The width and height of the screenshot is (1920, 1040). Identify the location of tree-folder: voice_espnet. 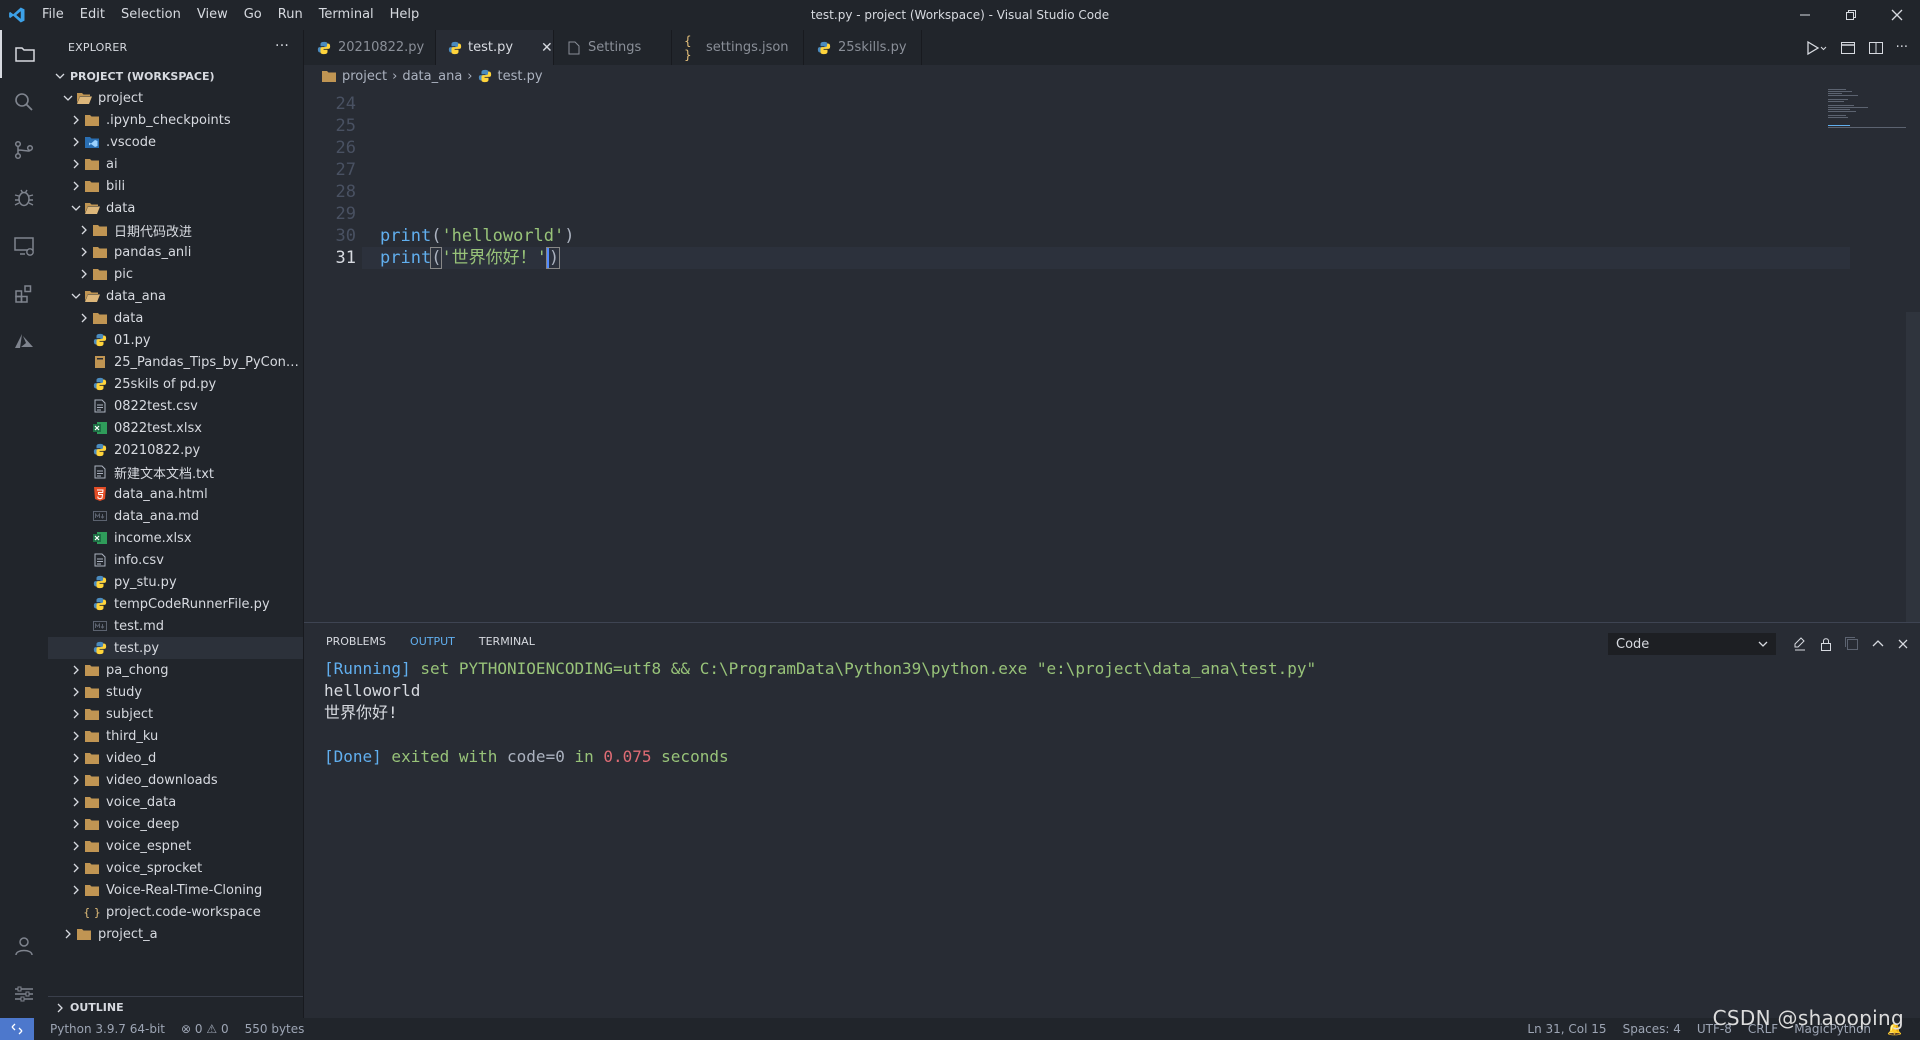
(175, 846).